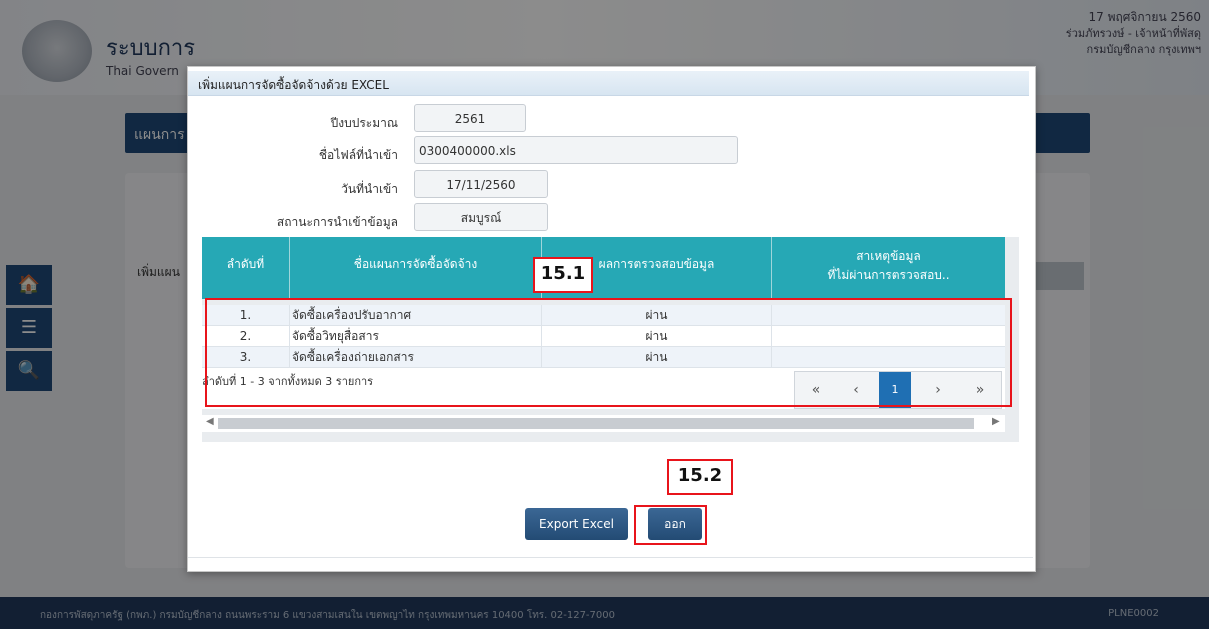  I want to click on col-header-fail-reason-line2: ที่ไม่ผ่านการตรวจสอบ.., so click(888, 275).